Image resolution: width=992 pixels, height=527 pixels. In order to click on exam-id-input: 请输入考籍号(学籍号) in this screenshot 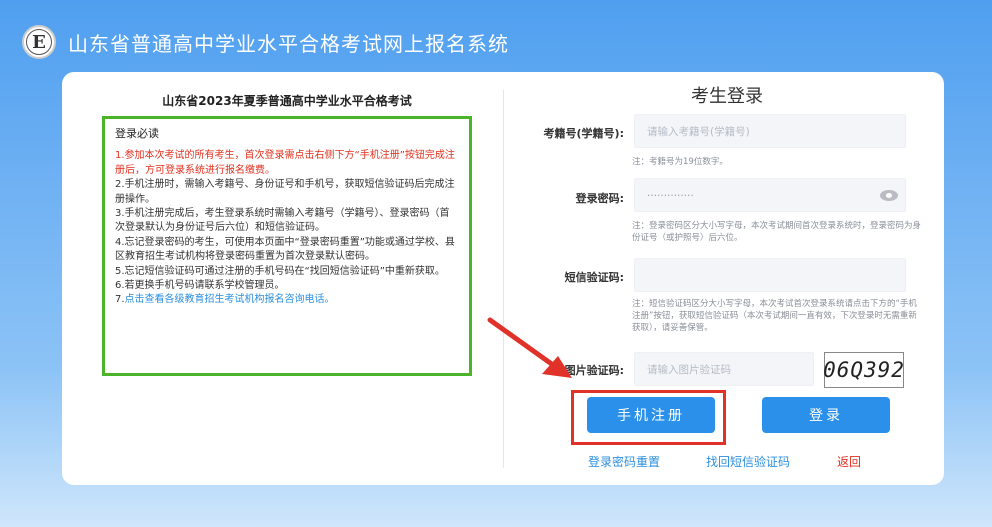, I will do `click(770, 131)`.